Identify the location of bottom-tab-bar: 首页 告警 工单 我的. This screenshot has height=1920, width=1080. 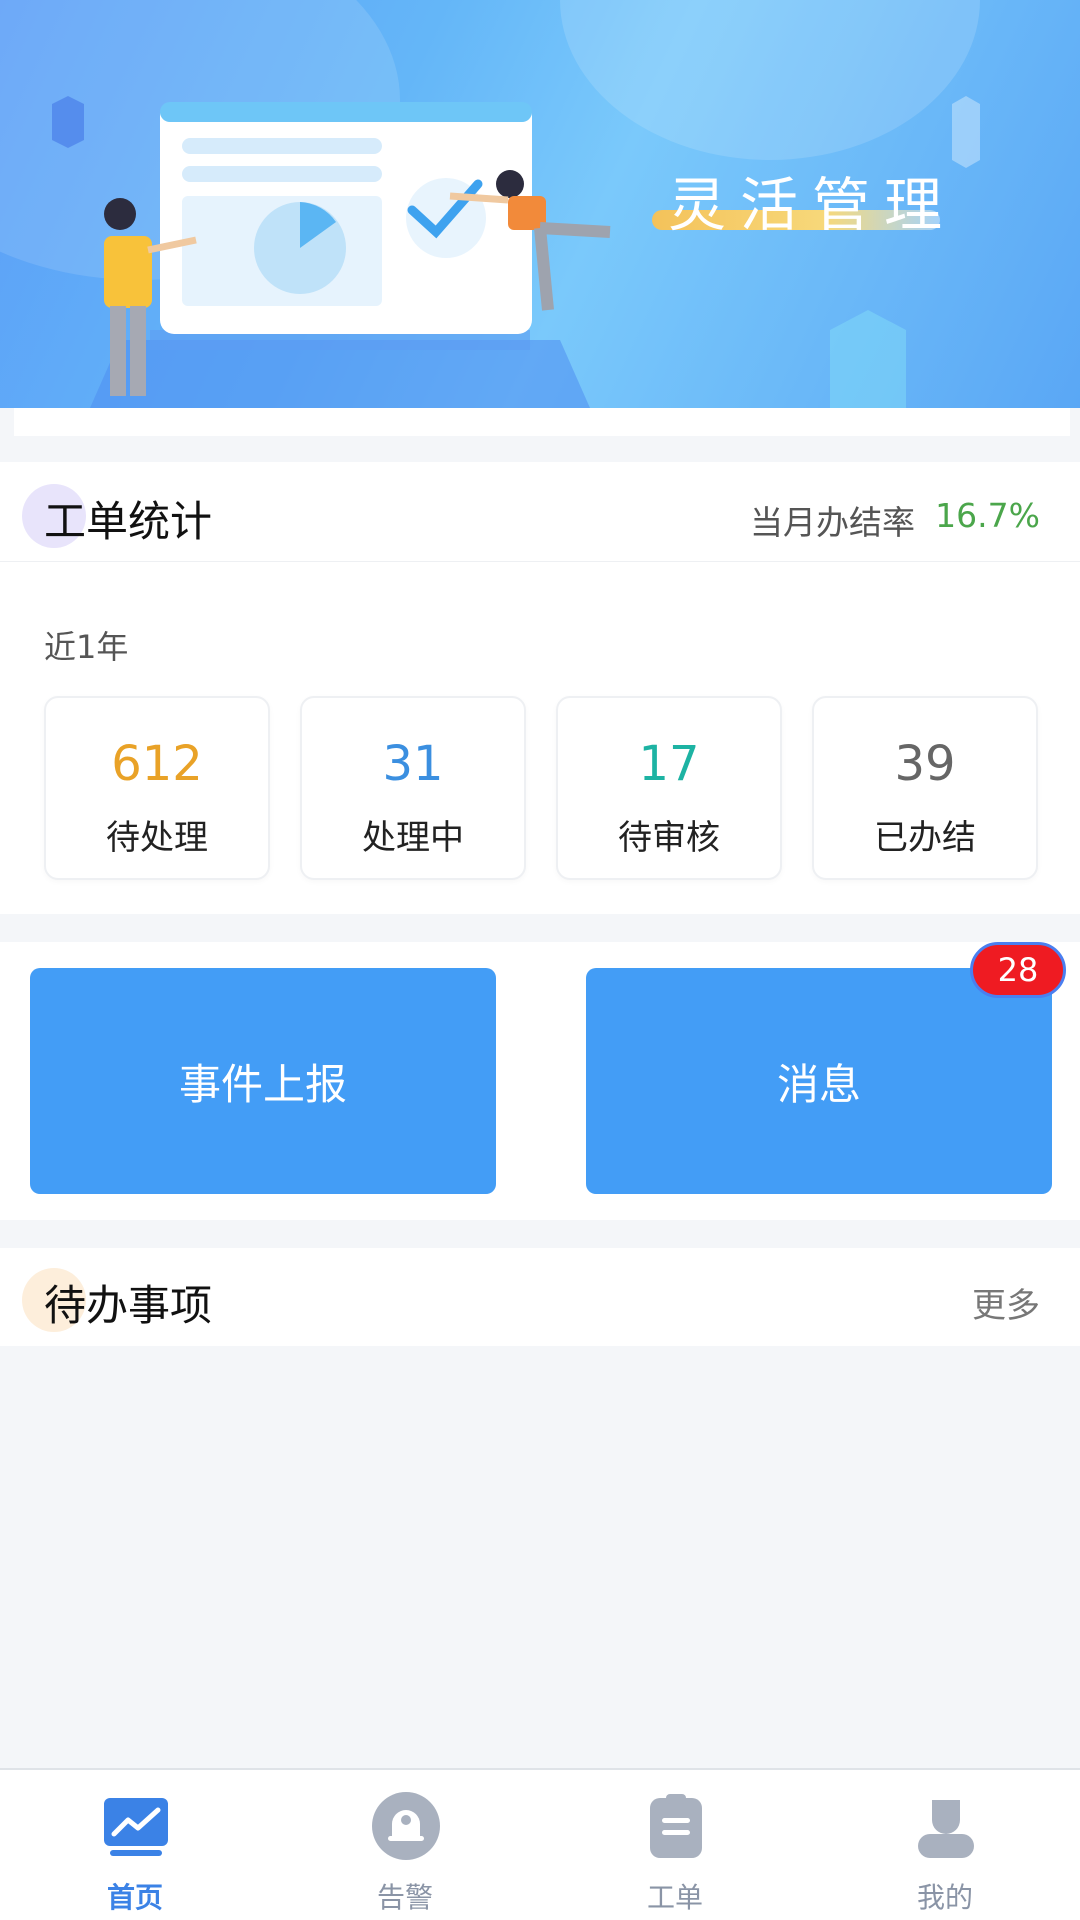
(540, 1844).